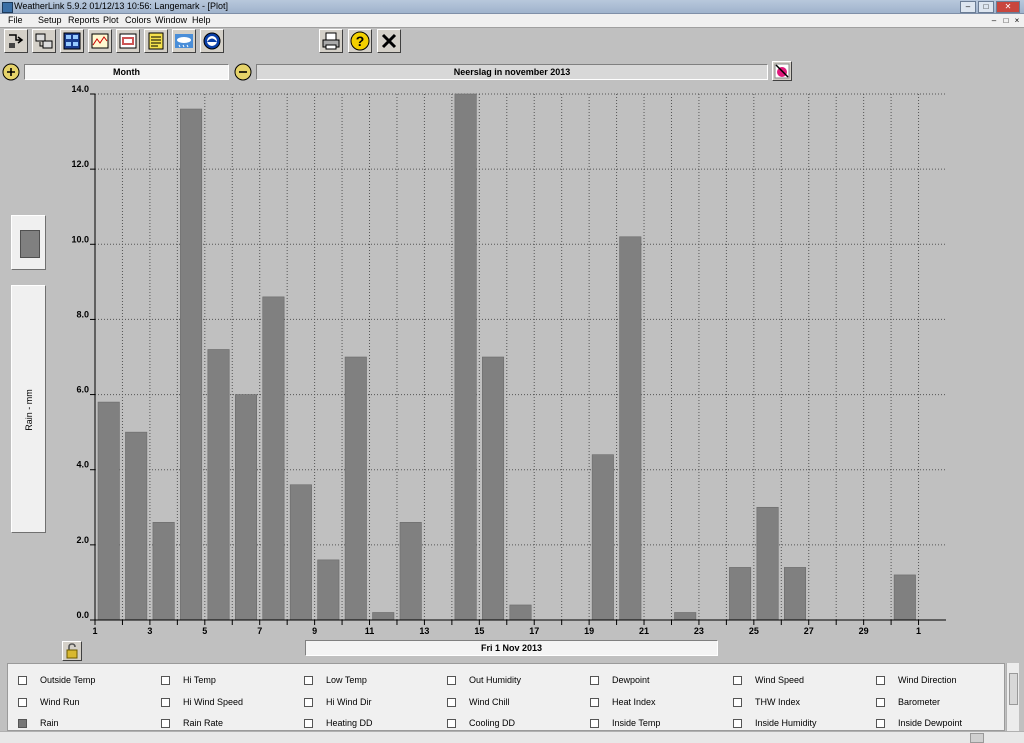  I want to click on lock-button, so click(72, 651).